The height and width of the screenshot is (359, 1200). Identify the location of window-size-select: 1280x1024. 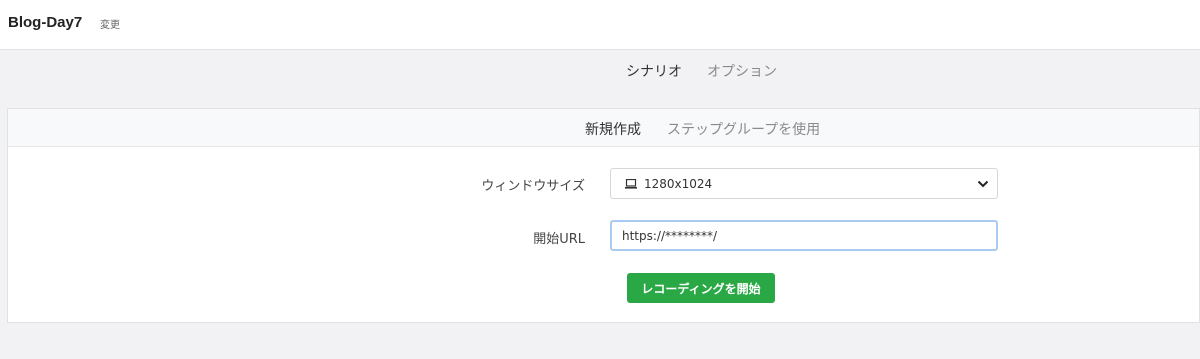
(804, 183).